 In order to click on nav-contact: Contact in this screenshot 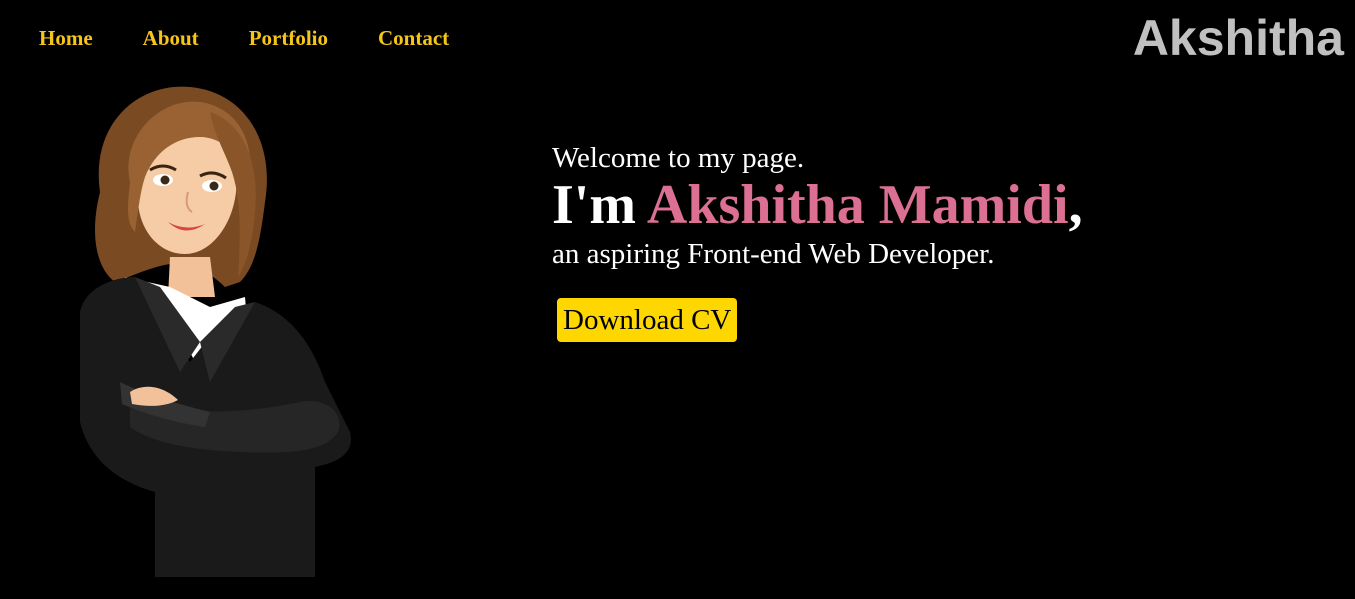, I will do `click(413, 38)`.